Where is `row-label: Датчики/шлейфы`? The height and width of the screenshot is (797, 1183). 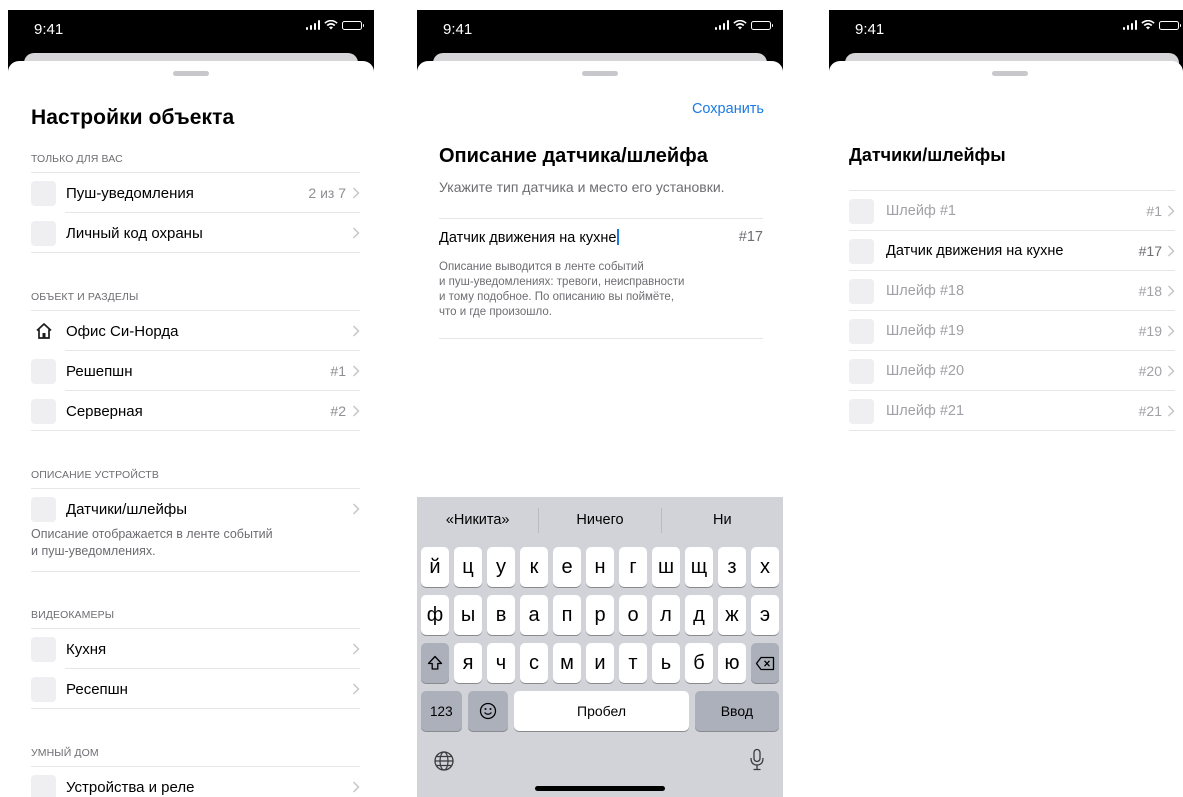
row-label: Датчики/шлейфы is located at coordinates (126, 509).